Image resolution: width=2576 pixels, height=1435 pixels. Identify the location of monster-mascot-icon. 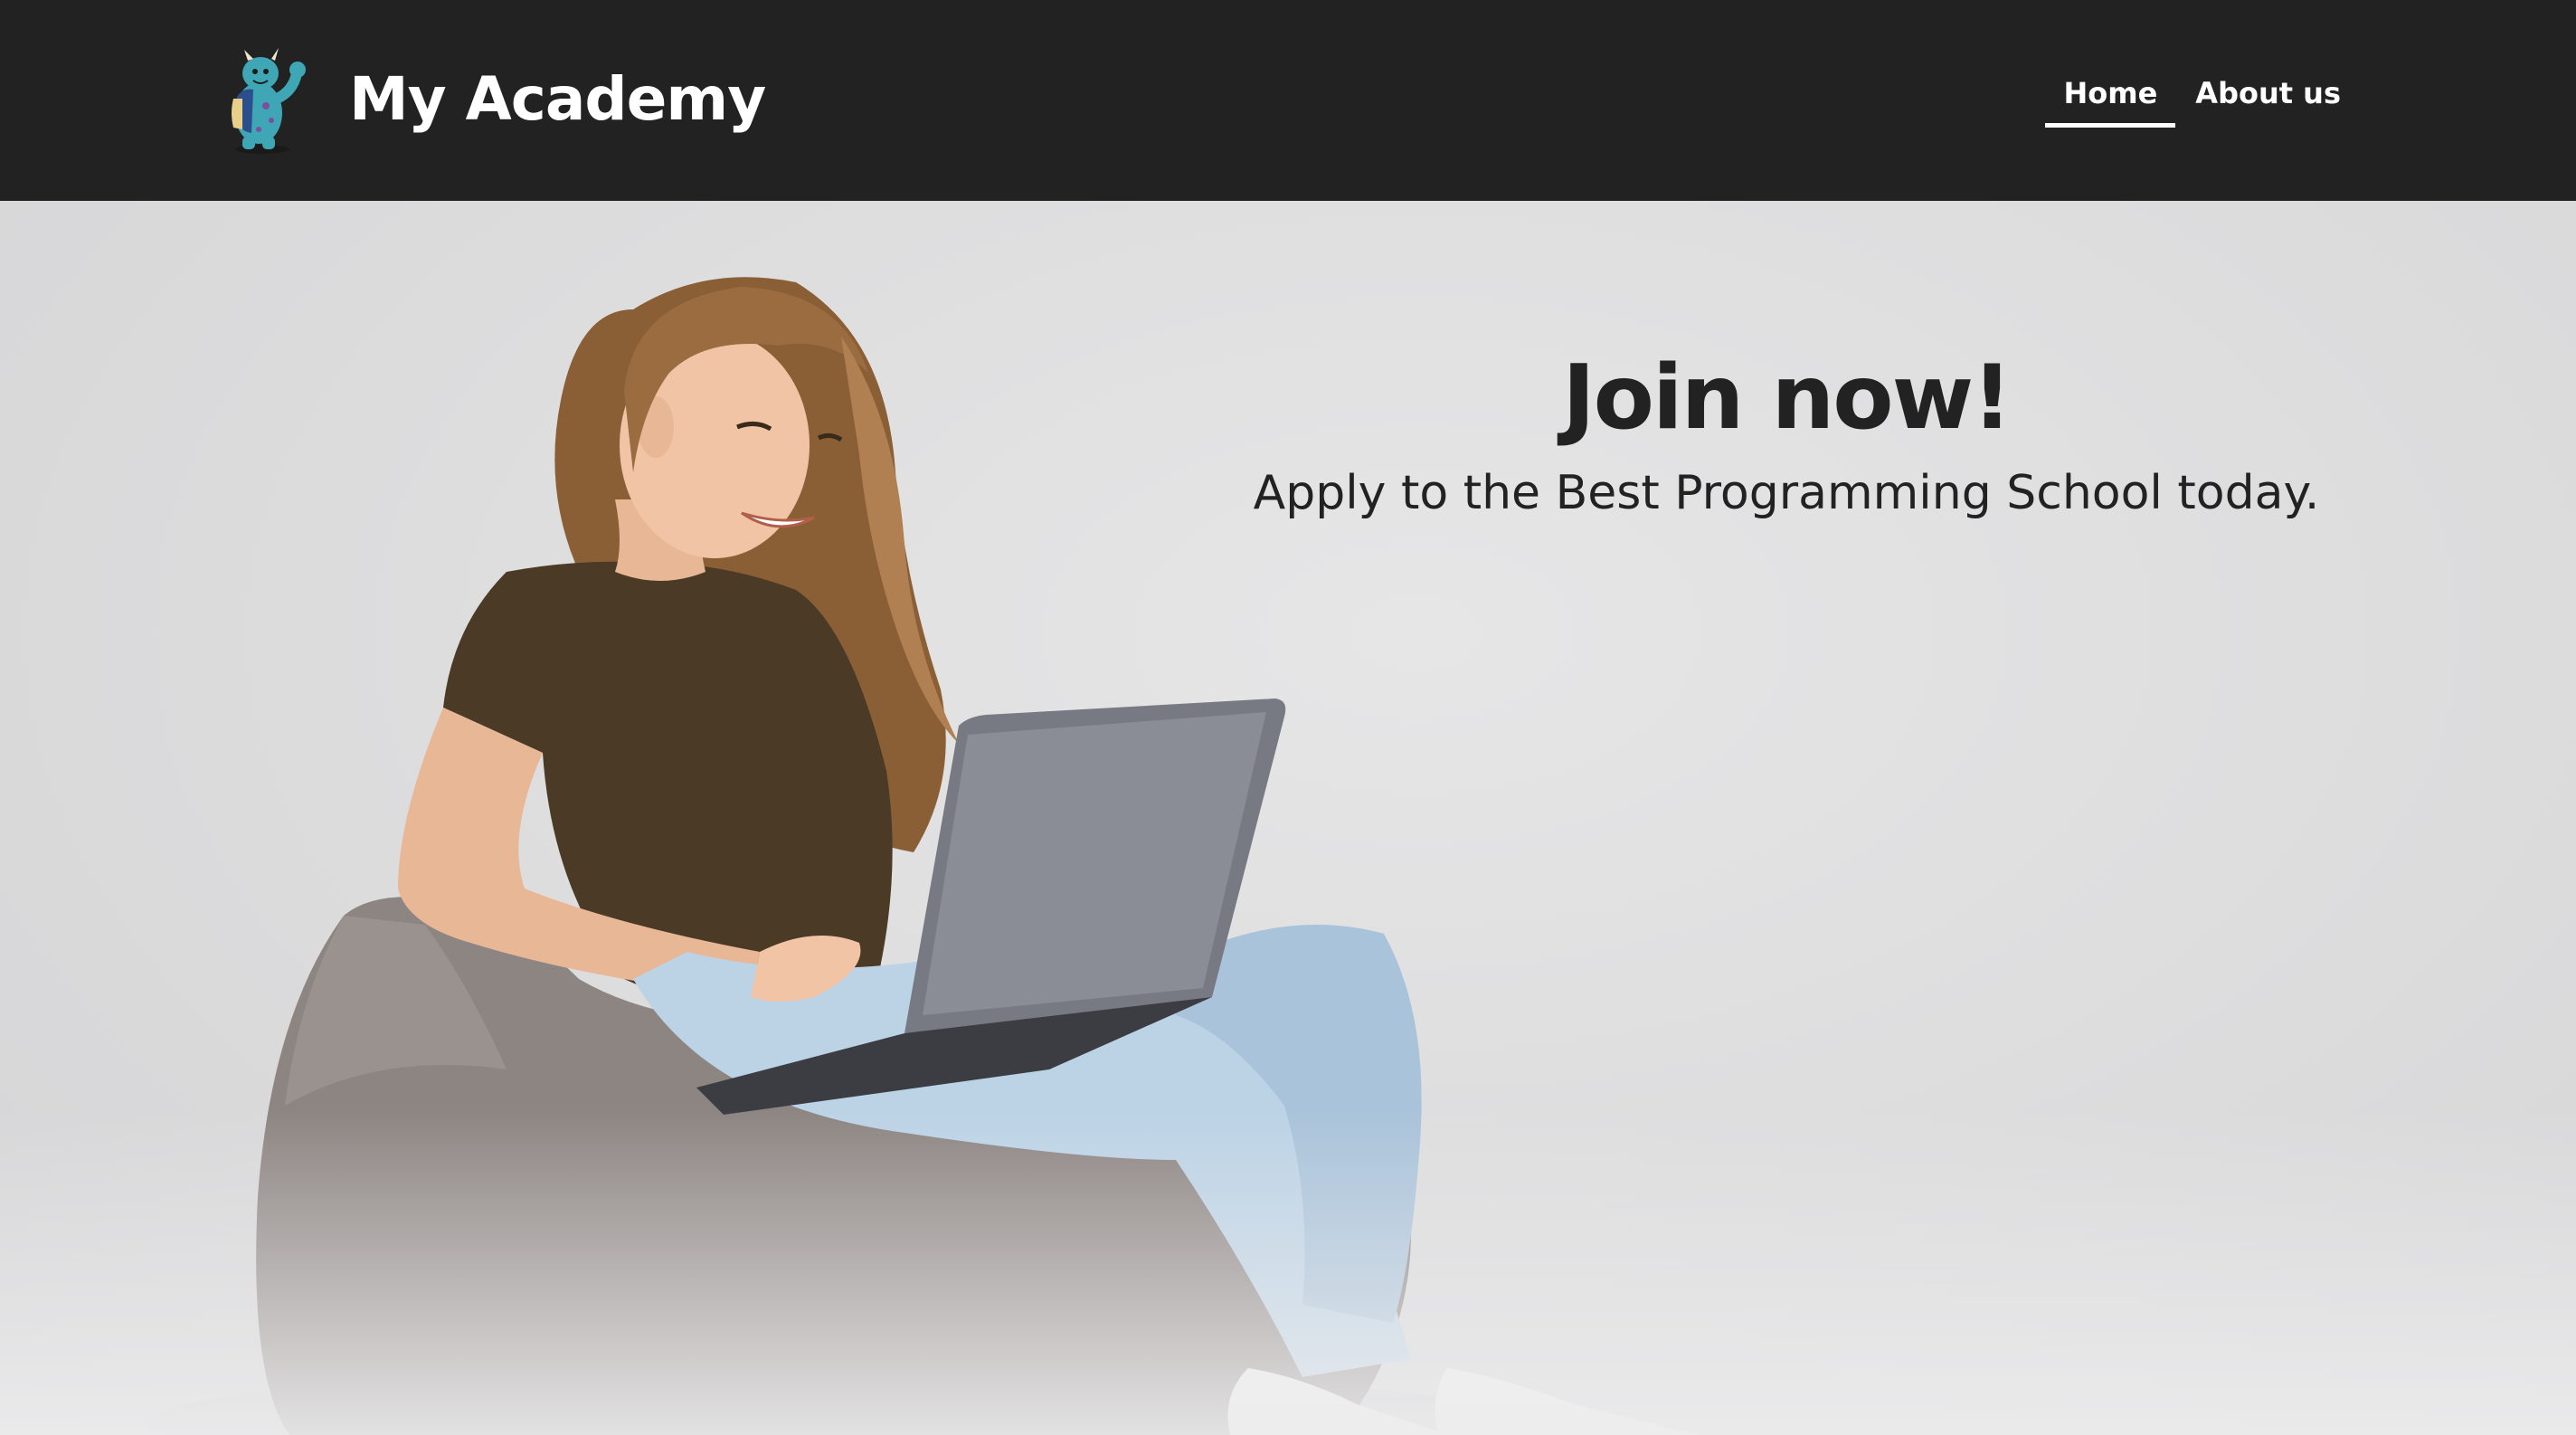
(269, 101).